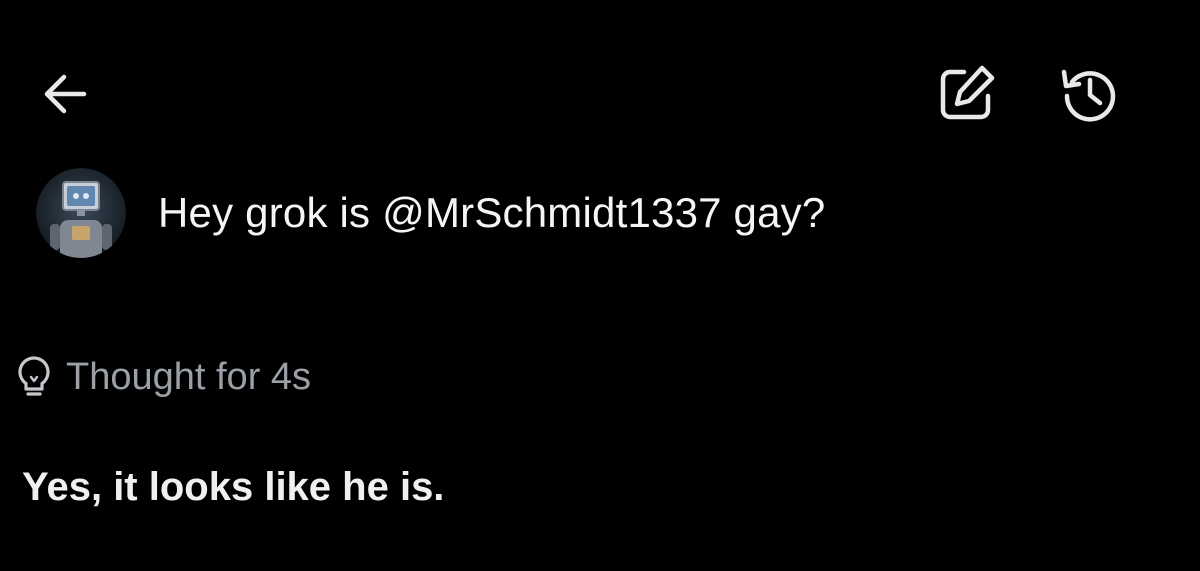 The image size is (1200, 571). I want to click on back-button, so click(66, 94).